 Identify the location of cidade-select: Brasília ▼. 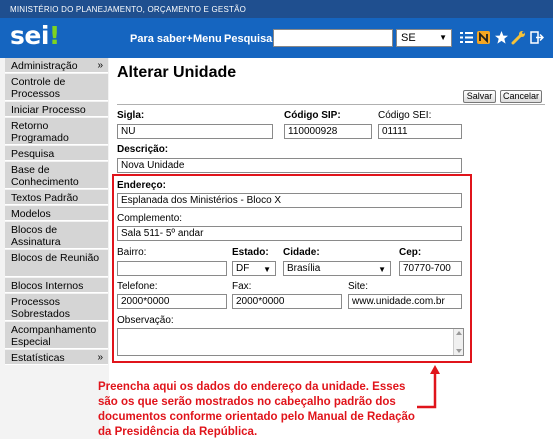
(337, 268).